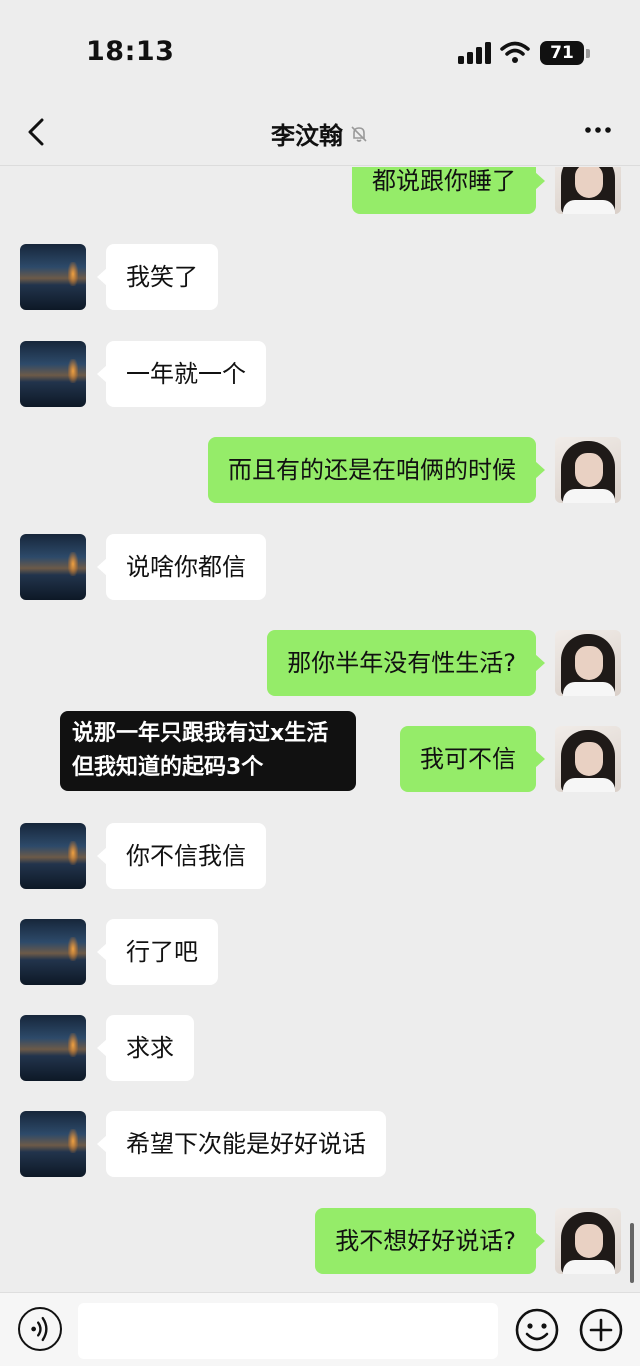 This screenshot has height=1366, width=640. Describe the element at coordinates (307, 136) in the screenshot. I see `contact-name: 李汶翰` at that location.